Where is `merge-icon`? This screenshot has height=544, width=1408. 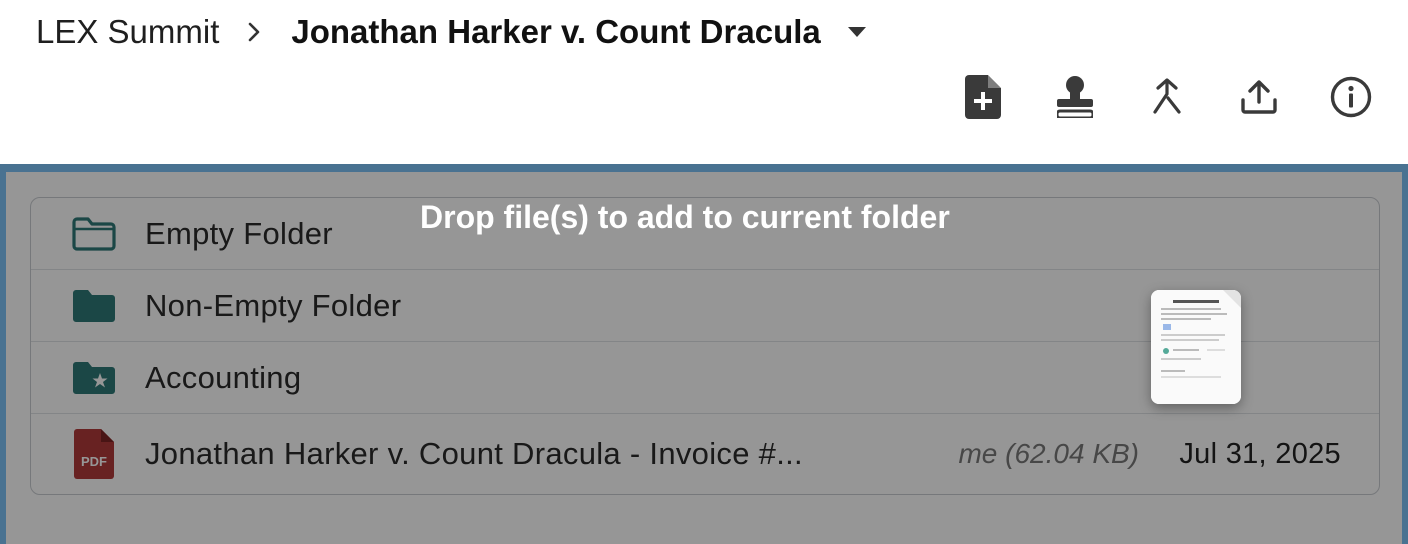 merge-icon is located at coordinates (1167, 99).